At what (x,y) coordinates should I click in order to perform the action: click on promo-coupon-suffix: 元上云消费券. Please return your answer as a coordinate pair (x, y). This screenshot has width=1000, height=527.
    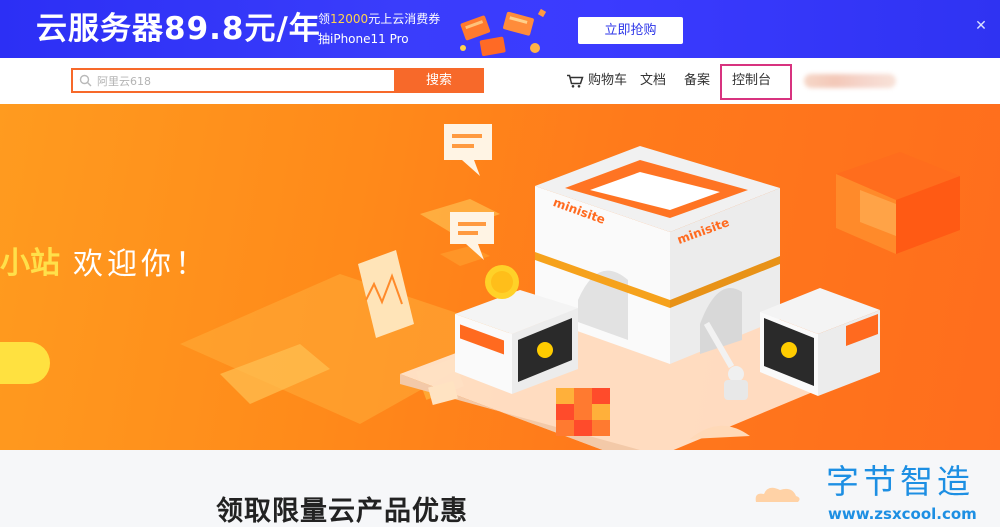
    Looking at the image, I should click on (404, 19).